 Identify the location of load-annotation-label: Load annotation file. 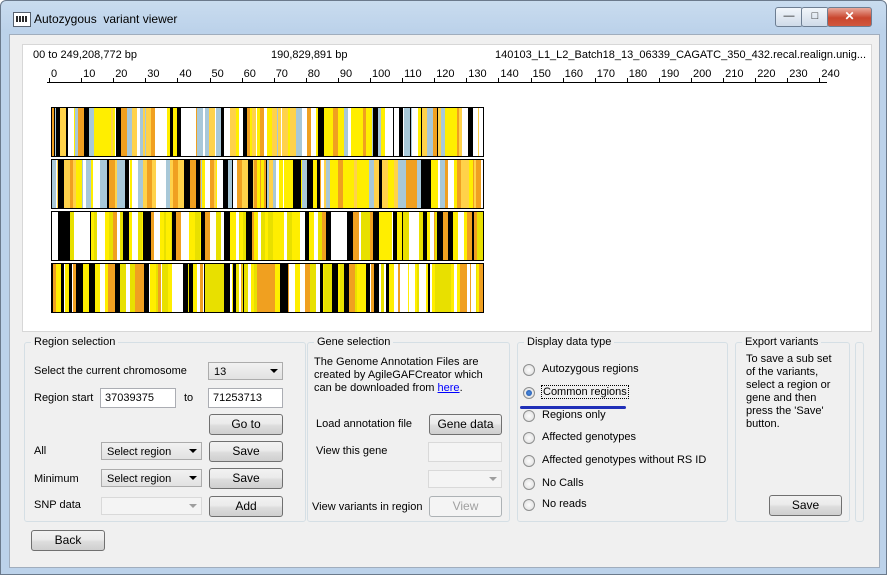
(364, 424).